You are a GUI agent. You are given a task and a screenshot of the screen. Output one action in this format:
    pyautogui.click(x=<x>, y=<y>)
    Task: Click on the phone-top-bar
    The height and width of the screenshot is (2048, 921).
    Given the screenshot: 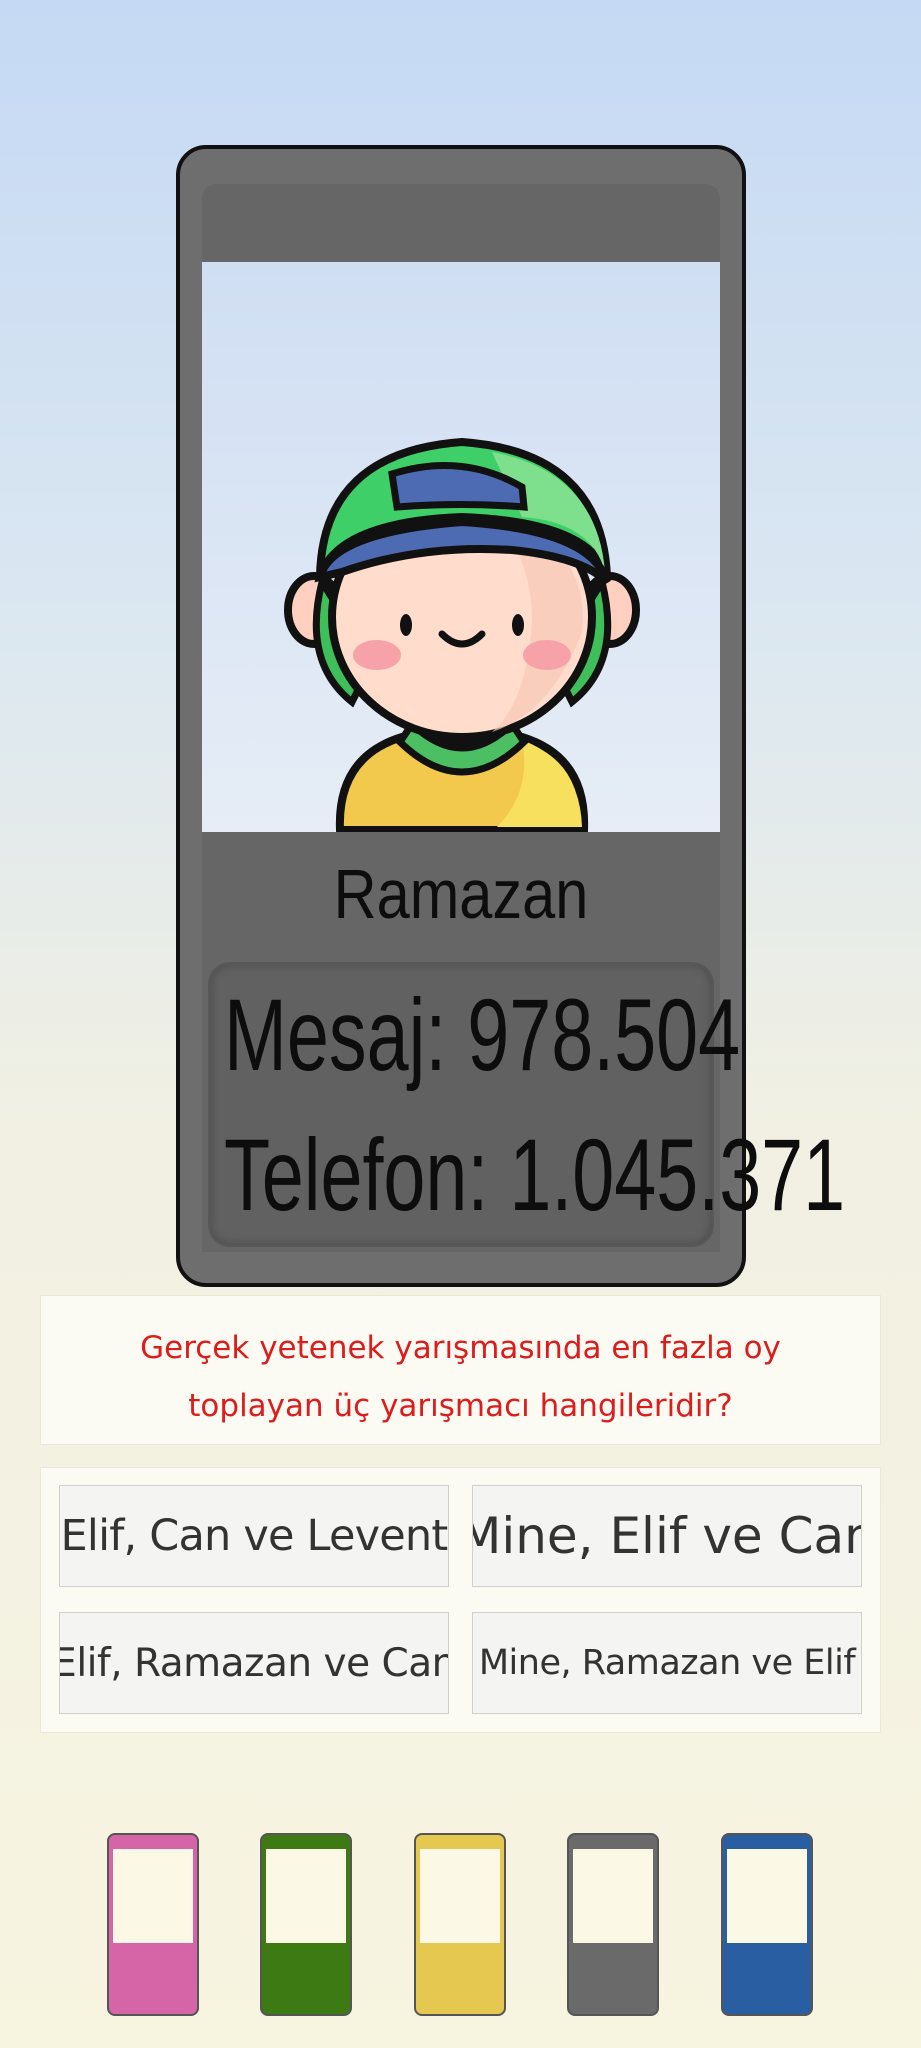 What is the action you would take?
    pyautogui.click(x=461, y=223)
    